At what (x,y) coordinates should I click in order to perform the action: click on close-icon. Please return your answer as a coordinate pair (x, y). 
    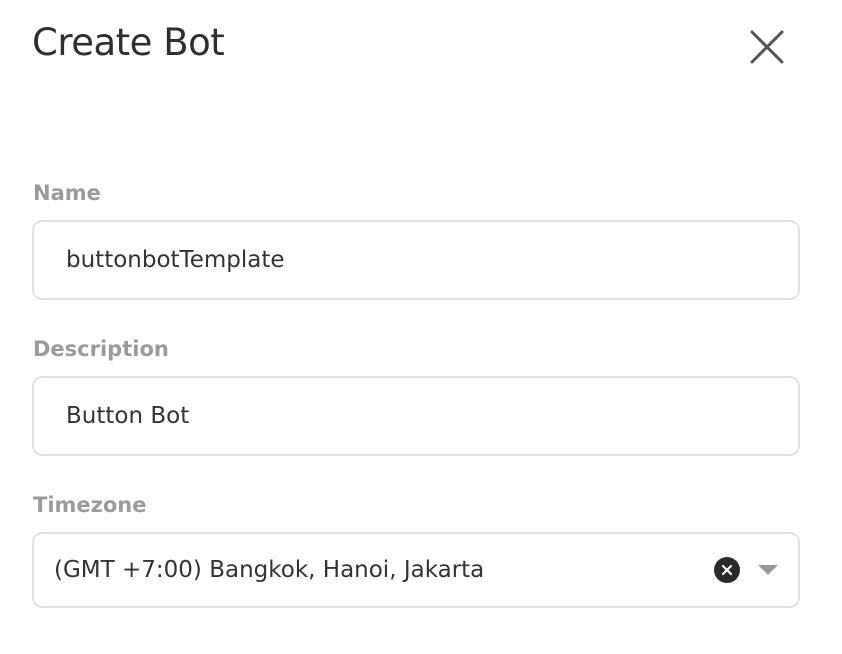
    Looking at the image, I should click on (767, 47).